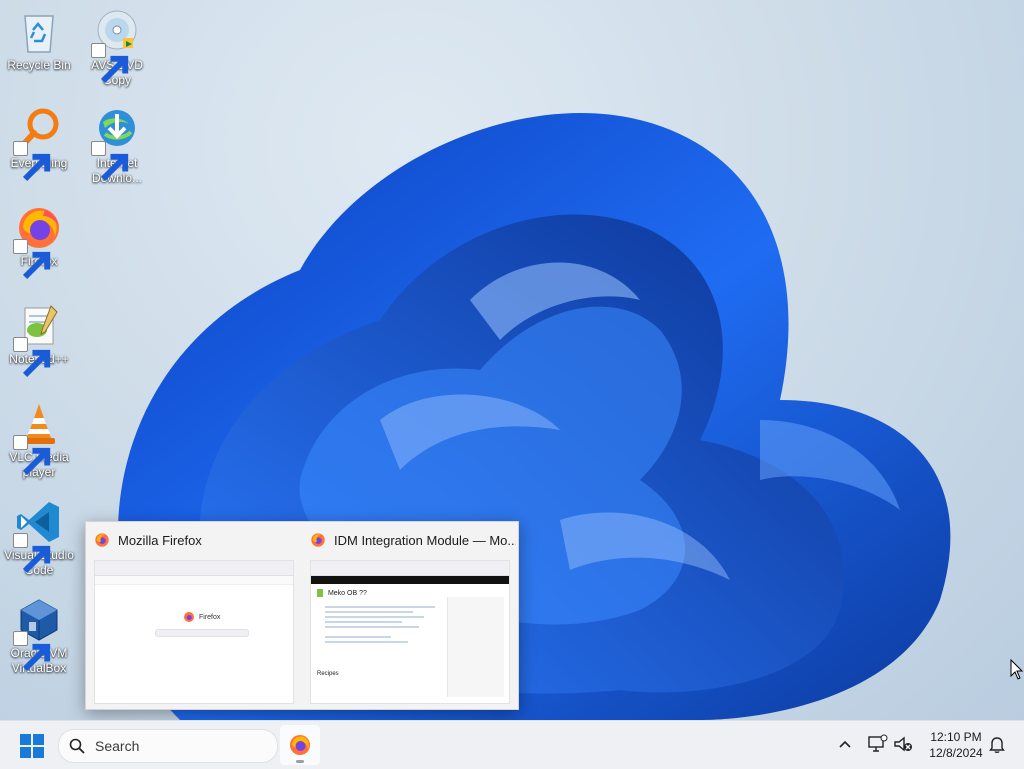  I want to click on desktop-icon-recycle-bin: Recycle Bin, so click(39, 40).